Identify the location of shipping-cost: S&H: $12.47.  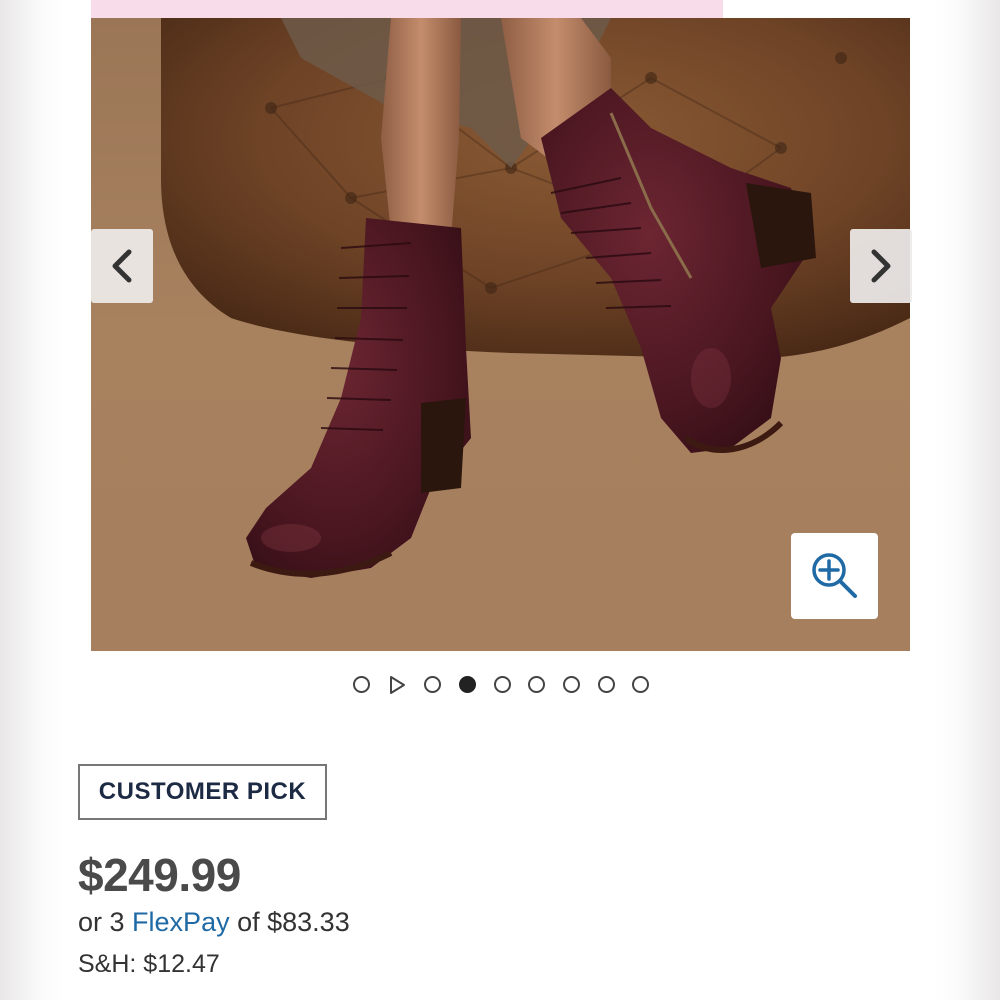
(149, 964).